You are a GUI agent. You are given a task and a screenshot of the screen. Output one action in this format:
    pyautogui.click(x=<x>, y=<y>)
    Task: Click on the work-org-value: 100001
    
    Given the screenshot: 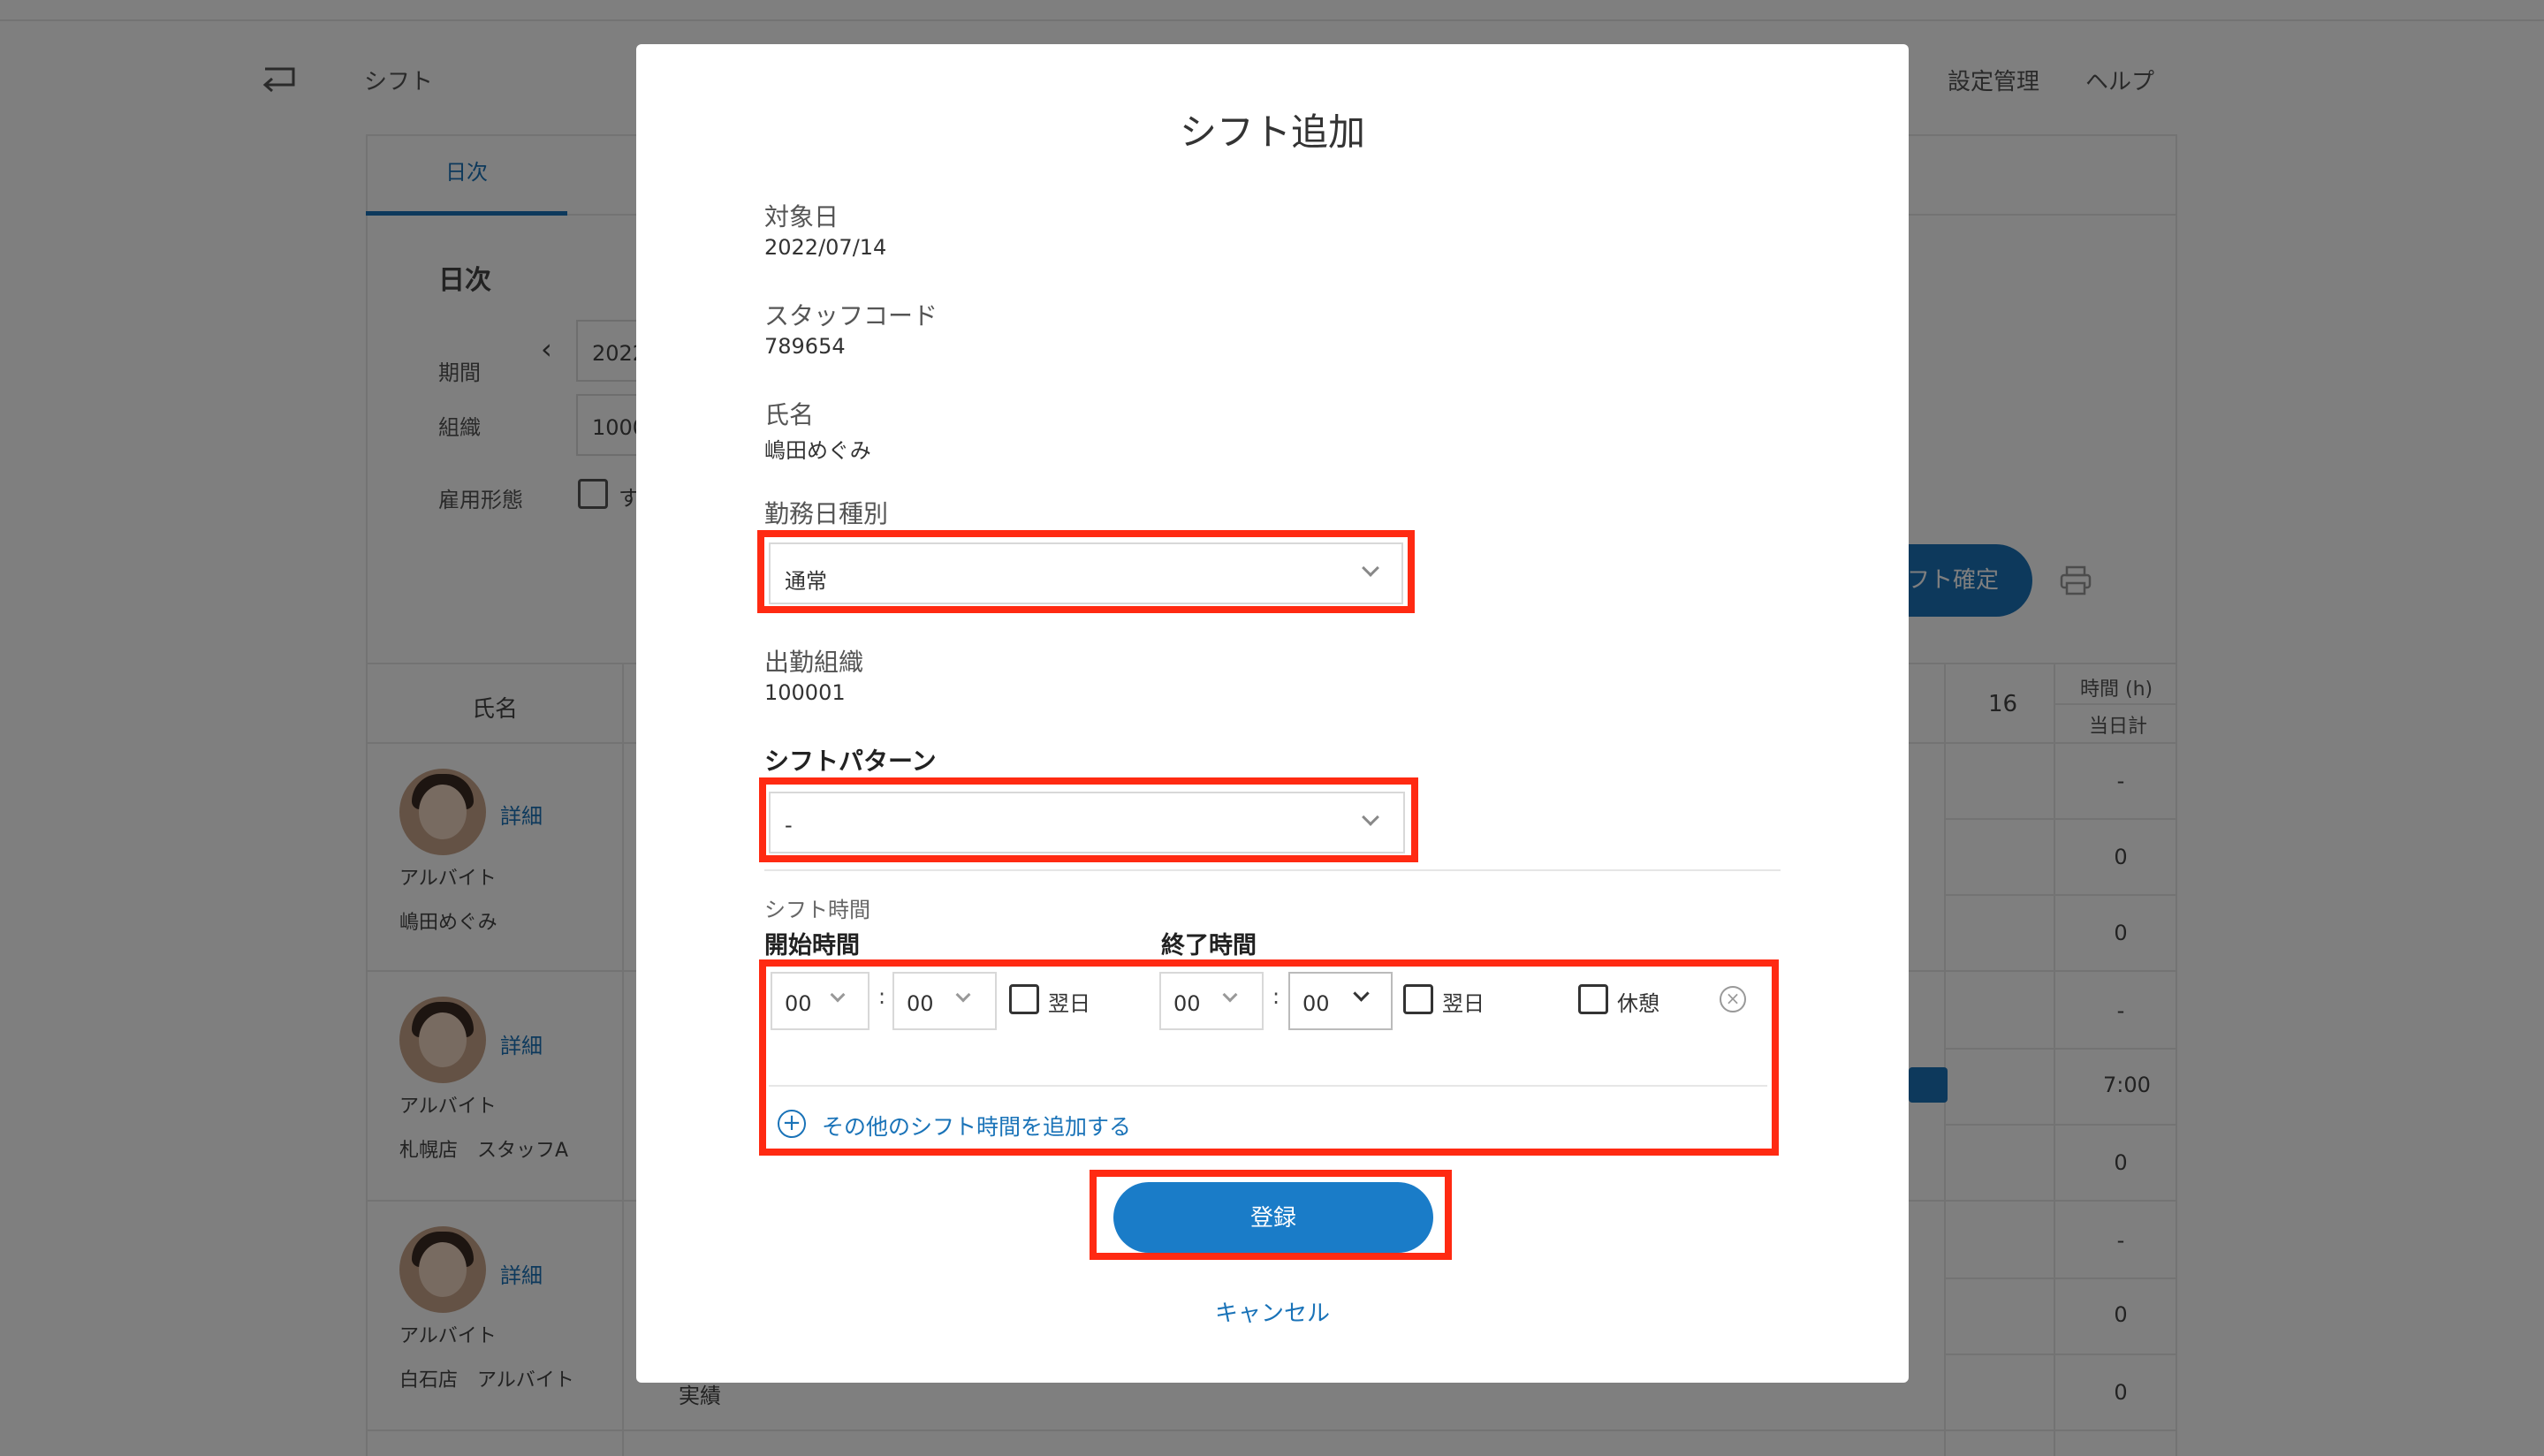 What is the action you would take?
    pyautogui.click(x=805, y=693)
    